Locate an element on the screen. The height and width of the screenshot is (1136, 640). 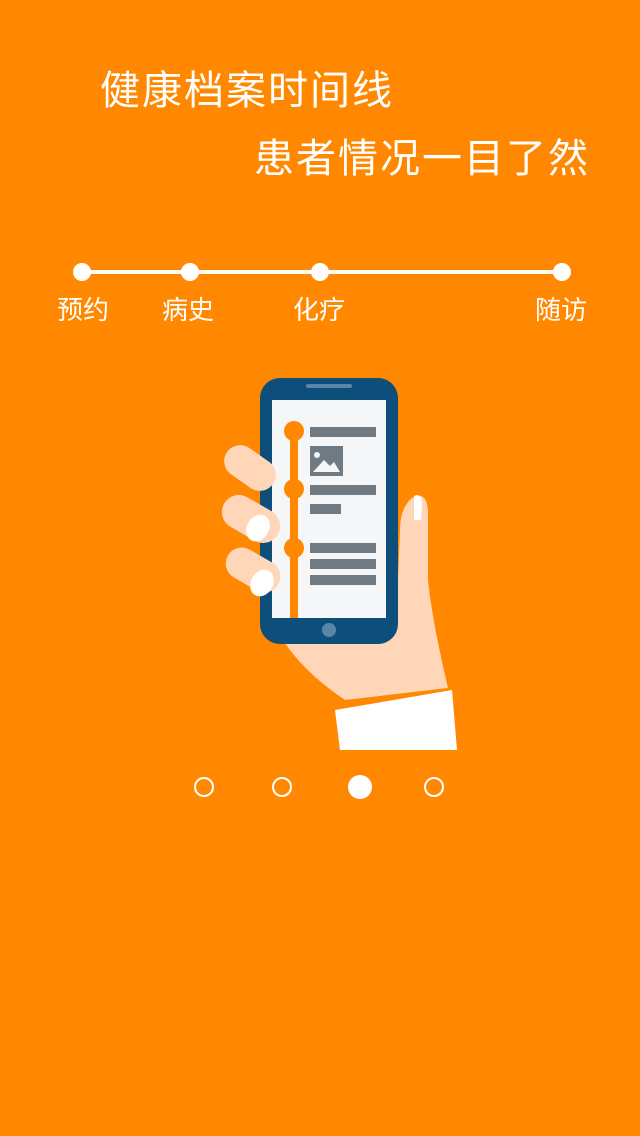
timeline-label-chemo: 化疗 is located at coordinates (319, 311).